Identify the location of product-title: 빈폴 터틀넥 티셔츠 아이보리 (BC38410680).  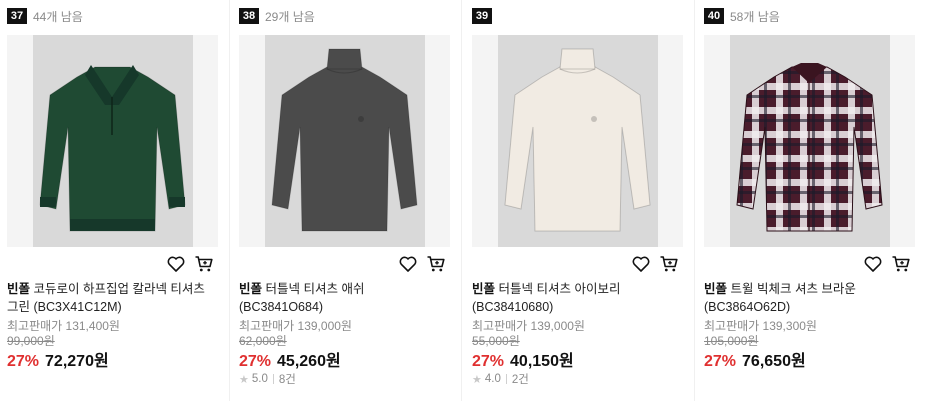
(576, 298).